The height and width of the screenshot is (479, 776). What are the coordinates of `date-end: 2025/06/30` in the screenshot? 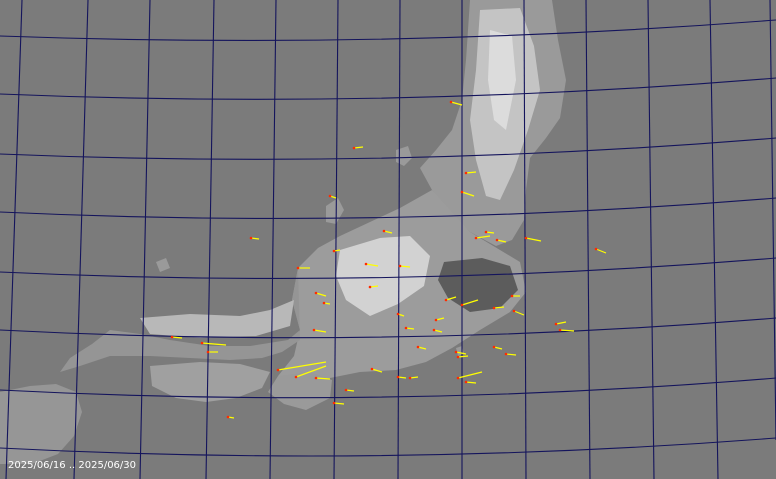 It's located at (107, 465).